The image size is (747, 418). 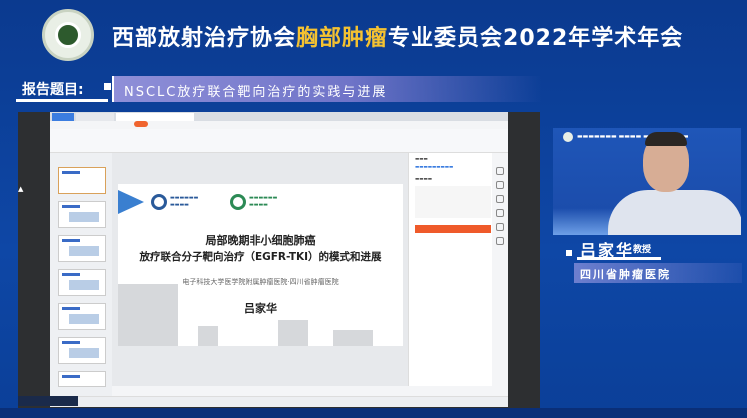 I want to click on bottom-strip, so click(x=373, y=413).